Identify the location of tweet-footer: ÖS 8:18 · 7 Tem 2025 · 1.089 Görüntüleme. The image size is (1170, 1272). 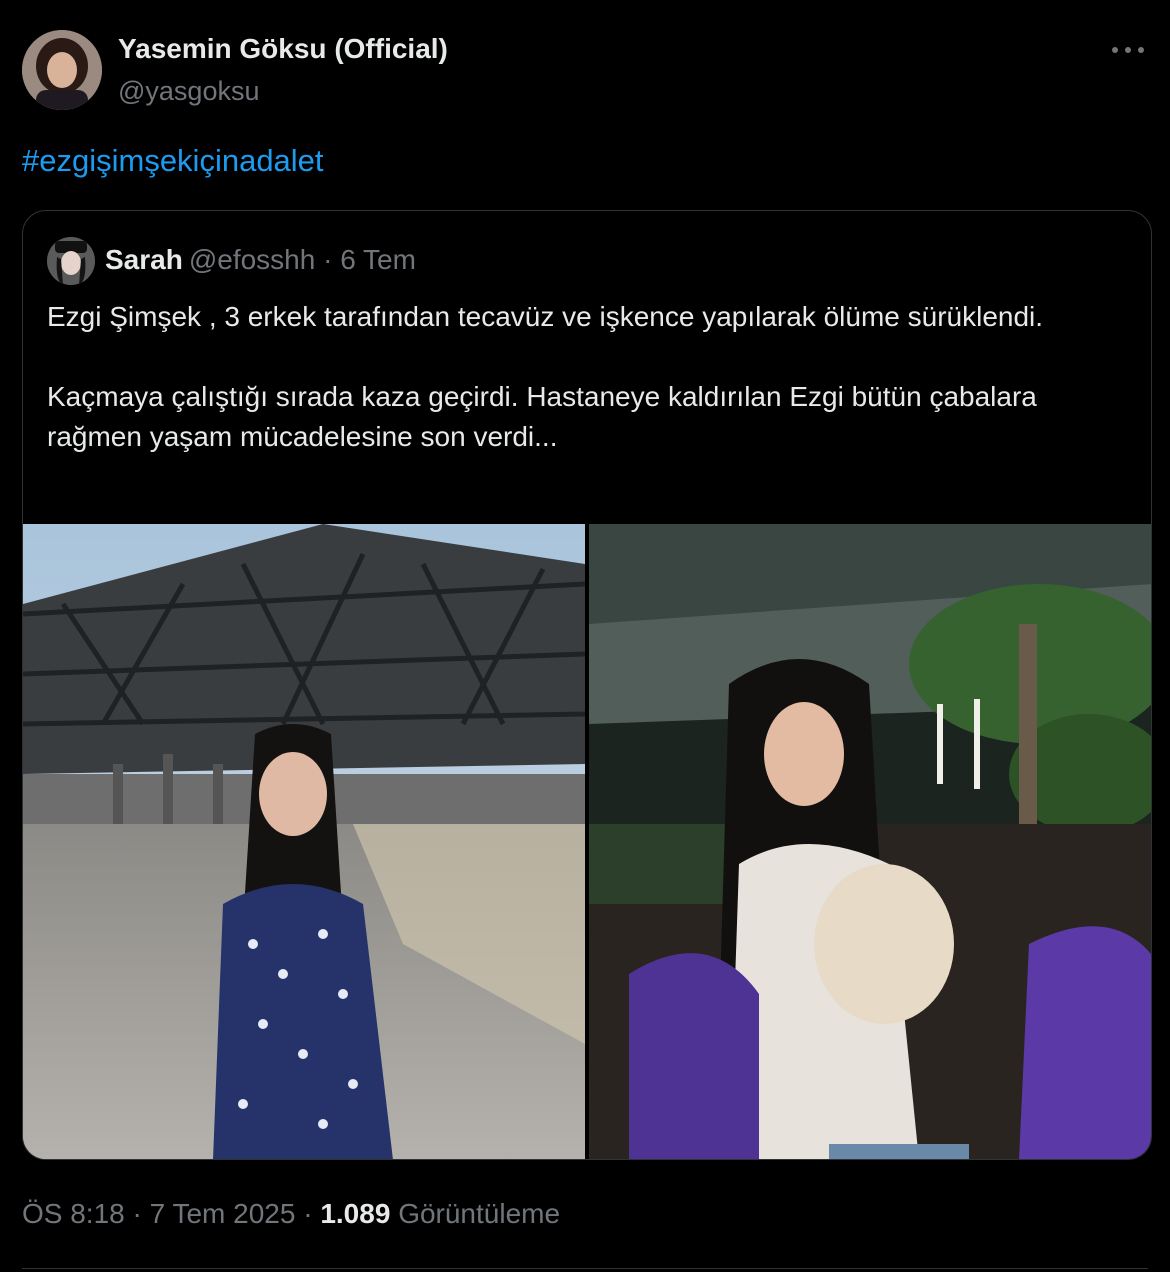
(291, 1213).